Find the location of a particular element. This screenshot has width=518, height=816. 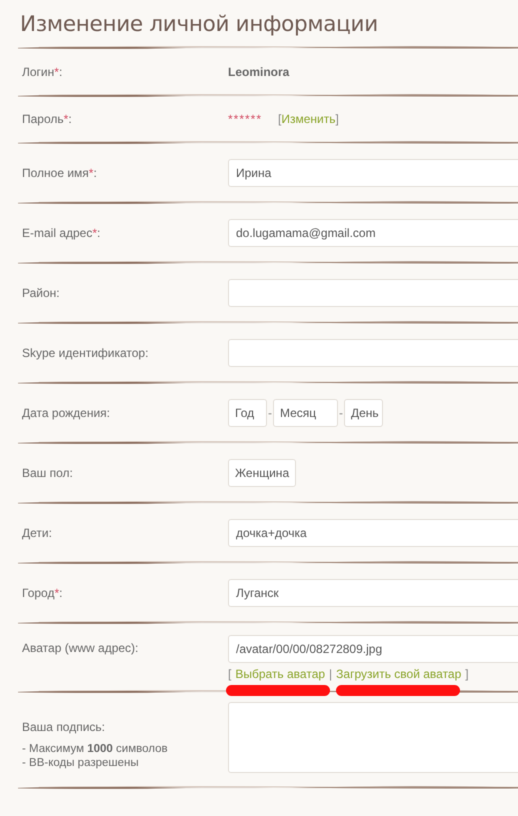

input-field: Ирина is located at coordinates (373, 172).